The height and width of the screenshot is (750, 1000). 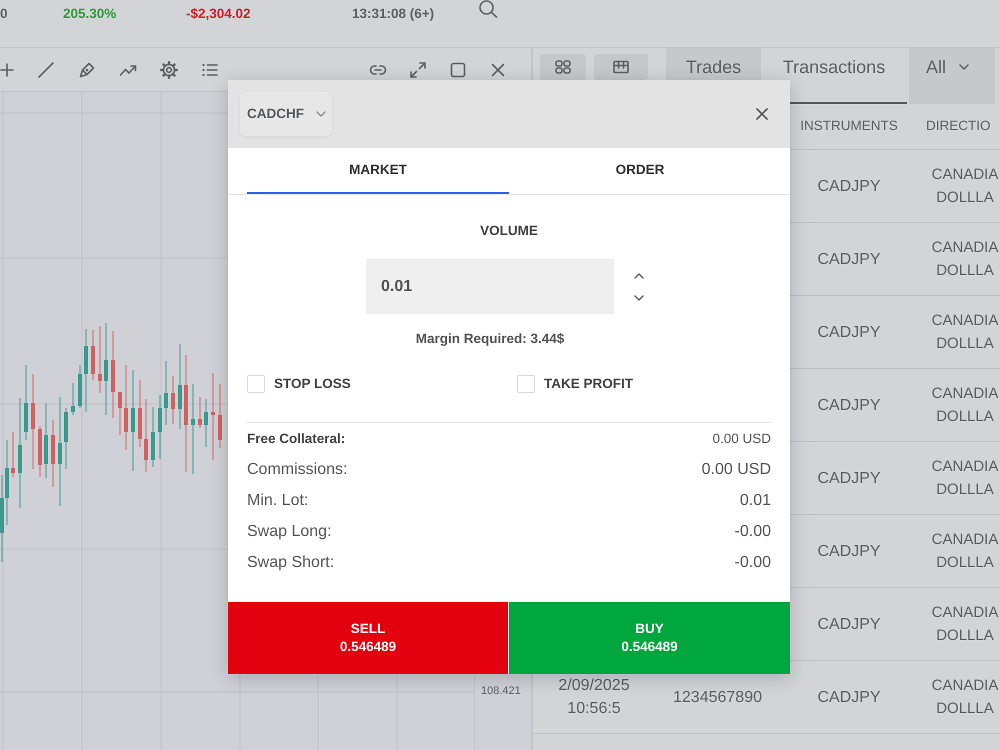 I want to click on filter-dropdown: All, so click(x=952, y=76).